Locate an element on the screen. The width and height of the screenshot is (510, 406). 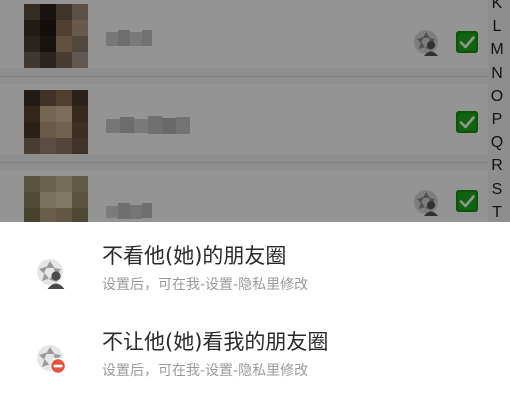
block-moments-icon is located at coordinates (52, 360).